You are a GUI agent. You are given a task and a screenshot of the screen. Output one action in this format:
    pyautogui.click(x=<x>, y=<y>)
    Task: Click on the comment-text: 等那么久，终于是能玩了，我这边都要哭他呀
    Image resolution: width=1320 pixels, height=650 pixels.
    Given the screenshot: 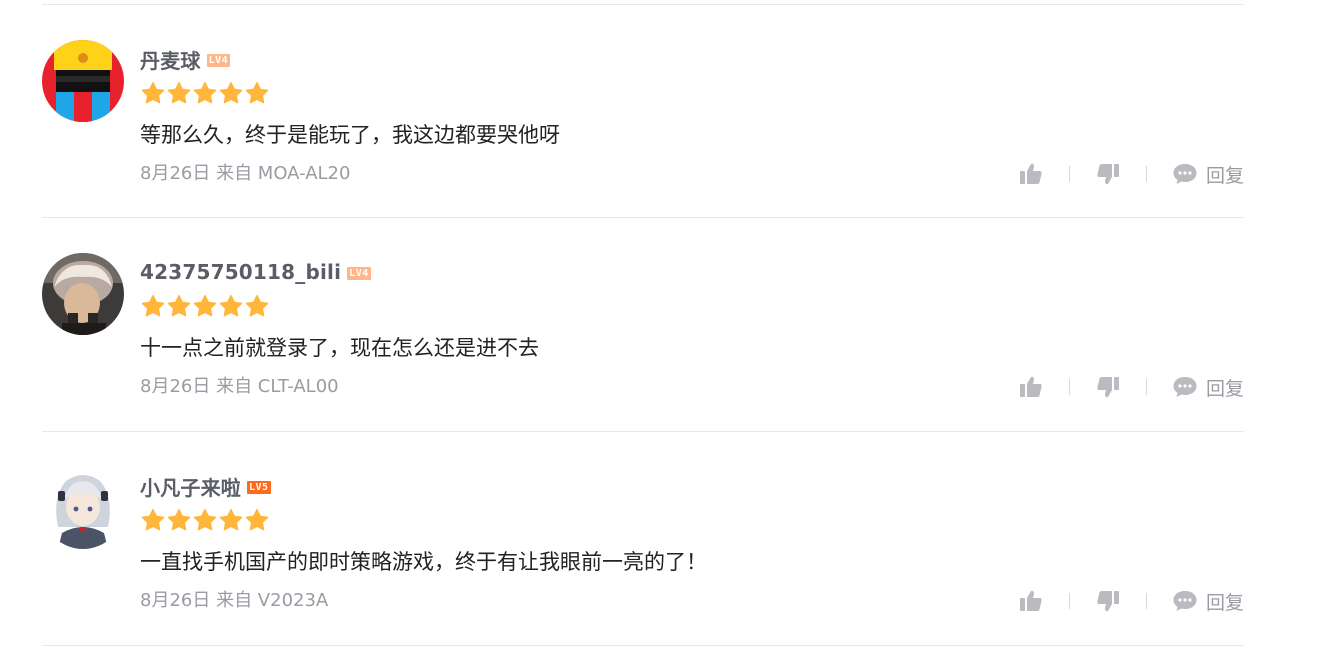 What is the action you would take?
    pyautogui.click(x=350, y=135)
    